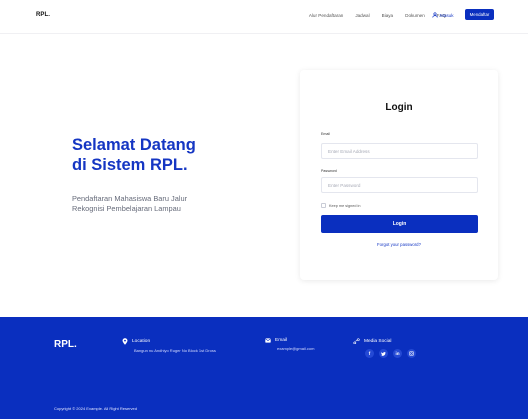 This screenshot has height=419, width=528. I want to click on twitter-icon, so click(383, 353).